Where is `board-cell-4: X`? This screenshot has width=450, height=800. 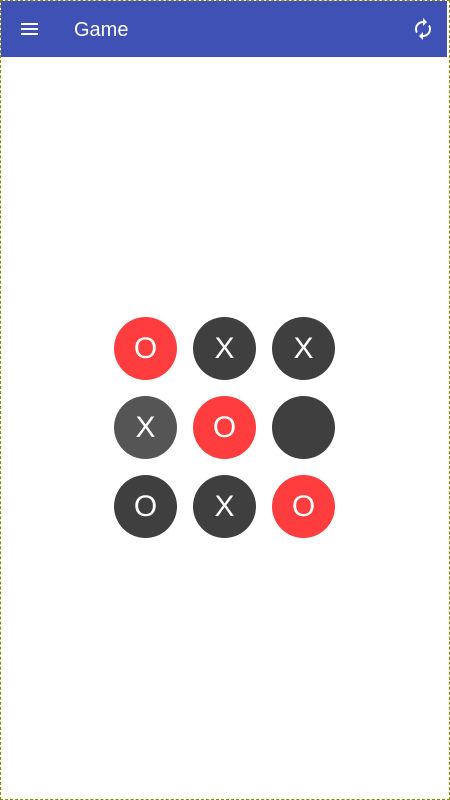 board-cell-4: X is located at coordinates (145, 427).